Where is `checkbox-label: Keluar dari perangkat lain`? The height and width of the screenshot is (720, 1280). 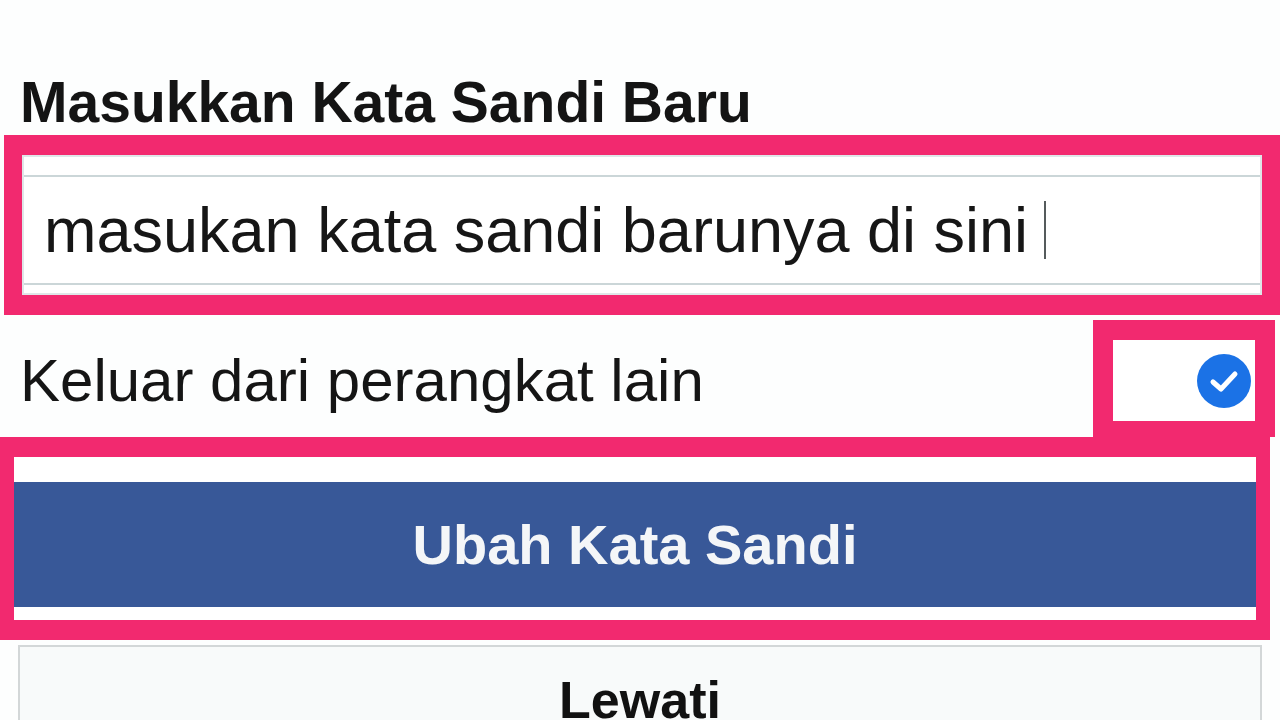
checkbox-label: Keluar dari perangkat lain is located at coordinates (362, 381).